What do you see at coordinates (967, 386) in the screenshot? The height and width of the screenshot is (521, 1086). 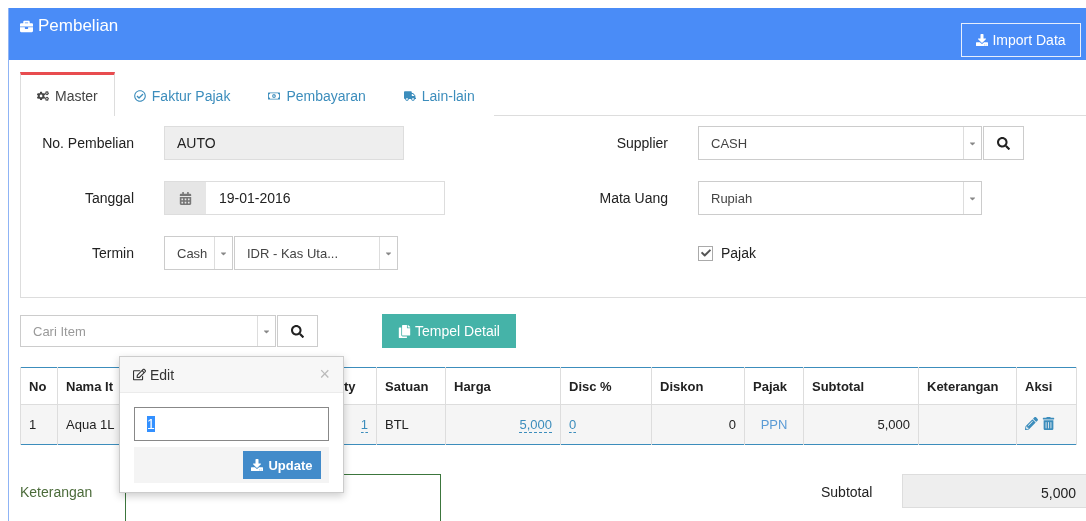 I see `column-header: Keterangan` at bounding box center [967, 386].